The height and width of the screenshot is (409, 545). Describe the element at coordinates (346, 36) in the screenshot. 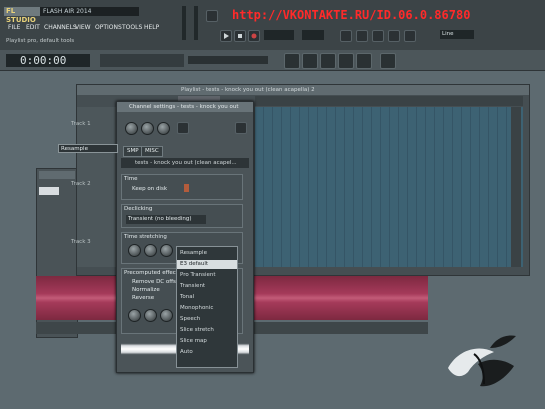

I see `metronome-icon` at that location.